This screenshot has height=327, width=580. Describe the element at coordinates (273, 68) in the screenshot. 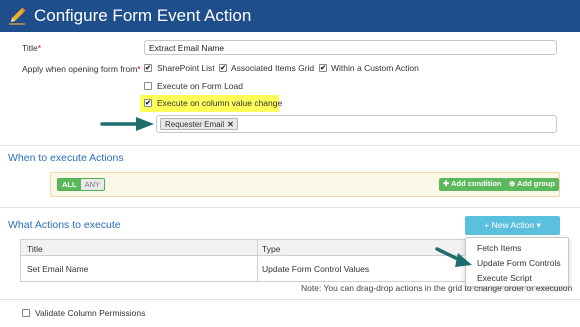

I see `associated-items-grid-label: Associated Items Grid` at that location.